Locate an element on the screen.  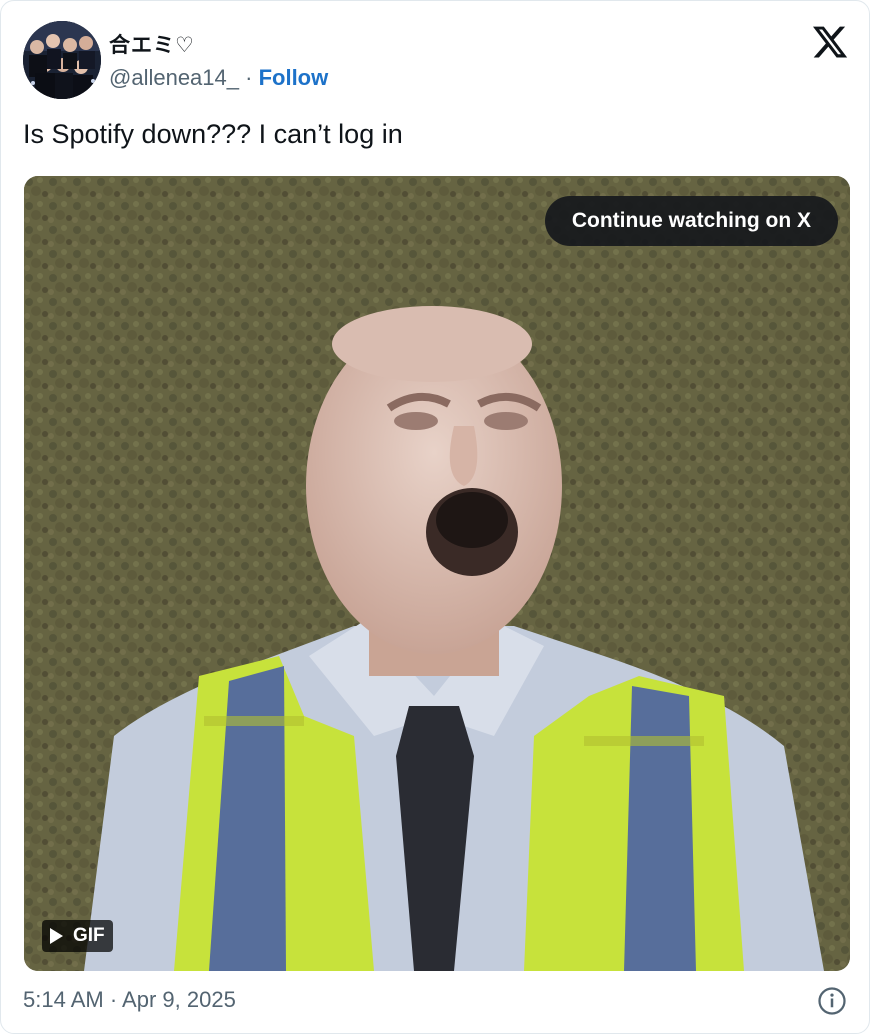
avatar is located at coordinates (62, 60).